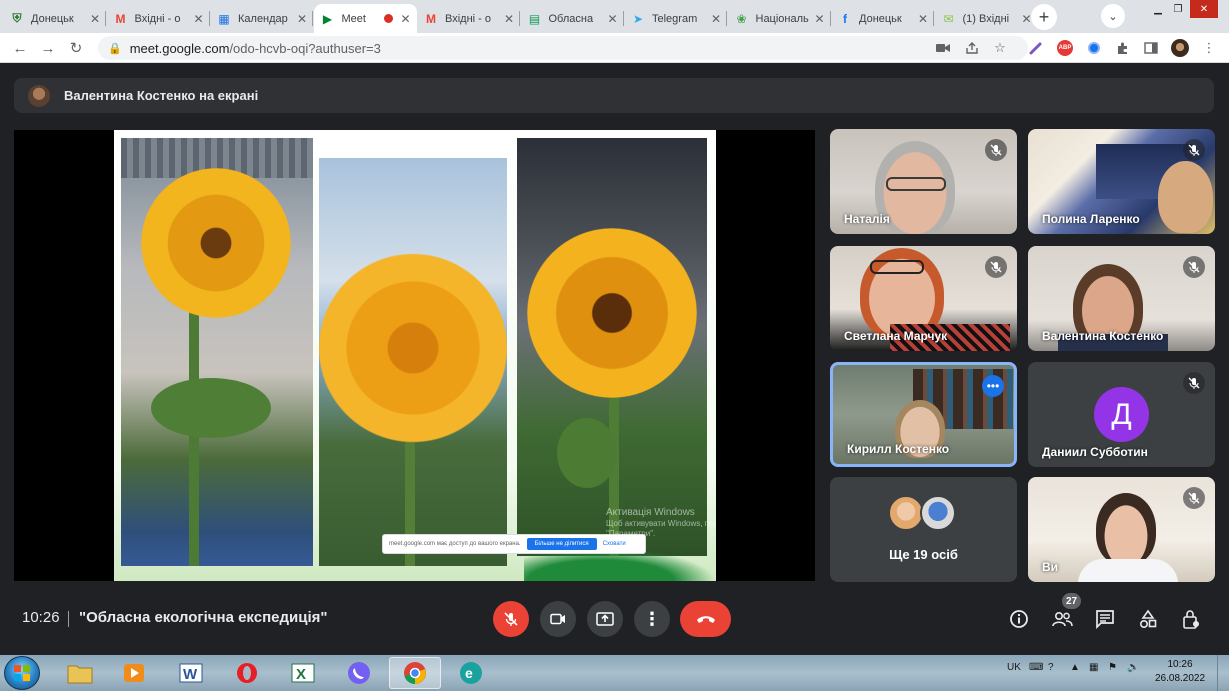 The height and width of the screenshot is (691, 1229). Describe the element at coordinates (561, 544) in the screenshot. I see `stop-sharing-button: Більше не ділитися` at that location.